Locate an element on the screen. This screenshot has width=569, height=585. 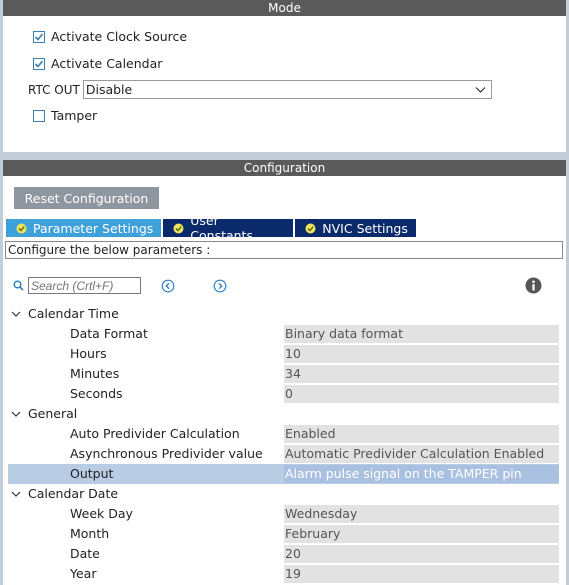
rtc-out-row: RTC OUT Disable is located at coordinates (260, 89).